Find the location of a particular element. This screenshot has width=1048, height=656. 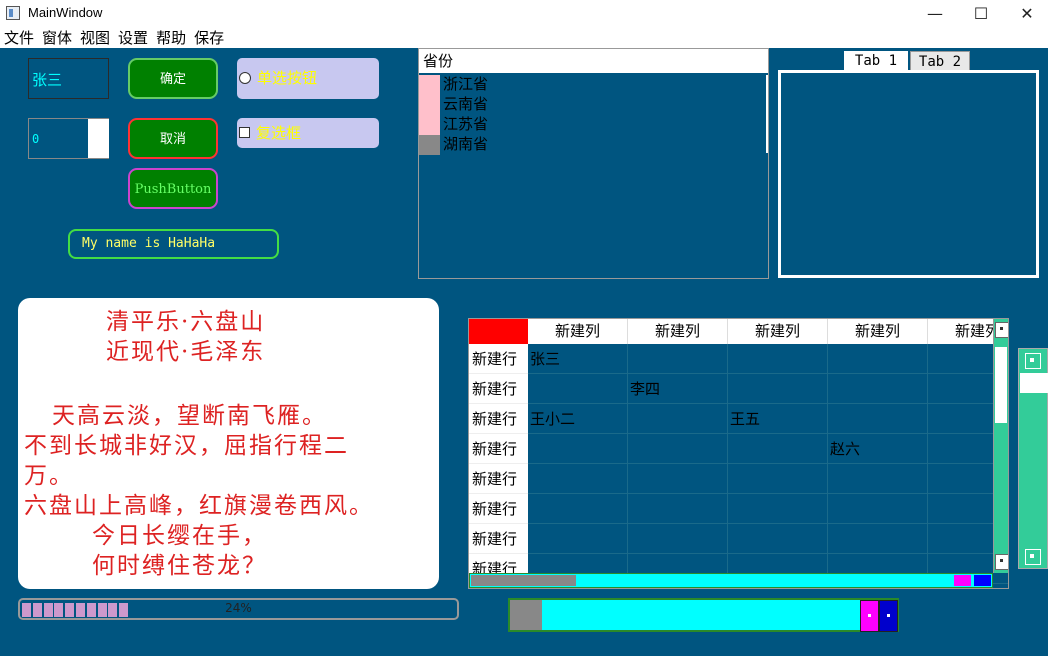

maximize-button: ☐ is located at coordinates (981, 14).